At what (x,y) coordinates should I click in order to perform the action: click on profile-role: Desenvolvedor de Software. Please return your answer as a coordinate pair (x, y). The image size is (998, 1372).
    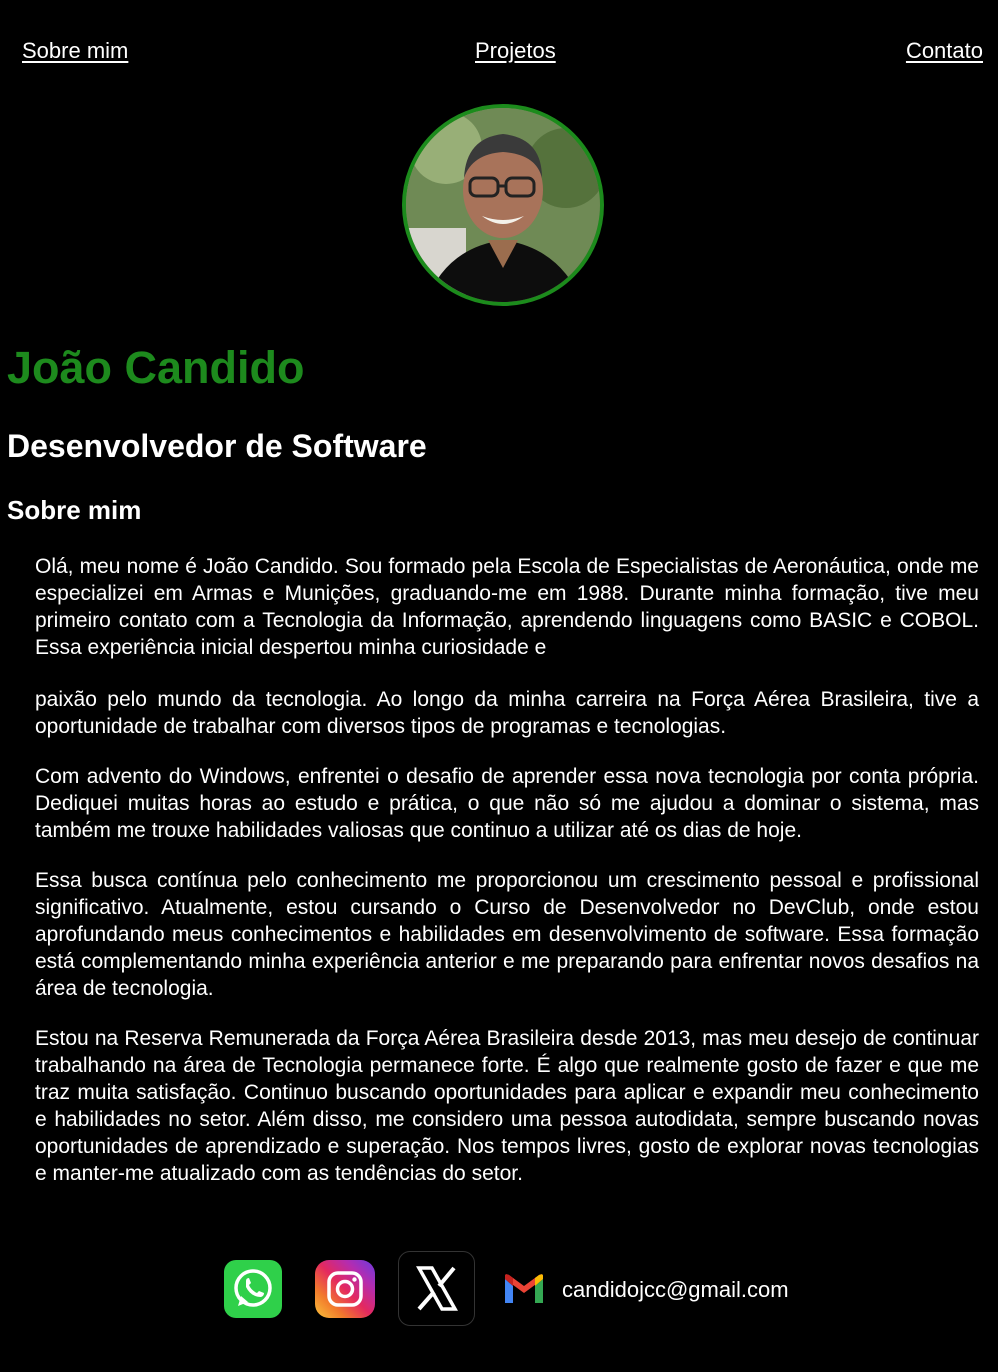
    Looking at the image, I should click on (217, 446).